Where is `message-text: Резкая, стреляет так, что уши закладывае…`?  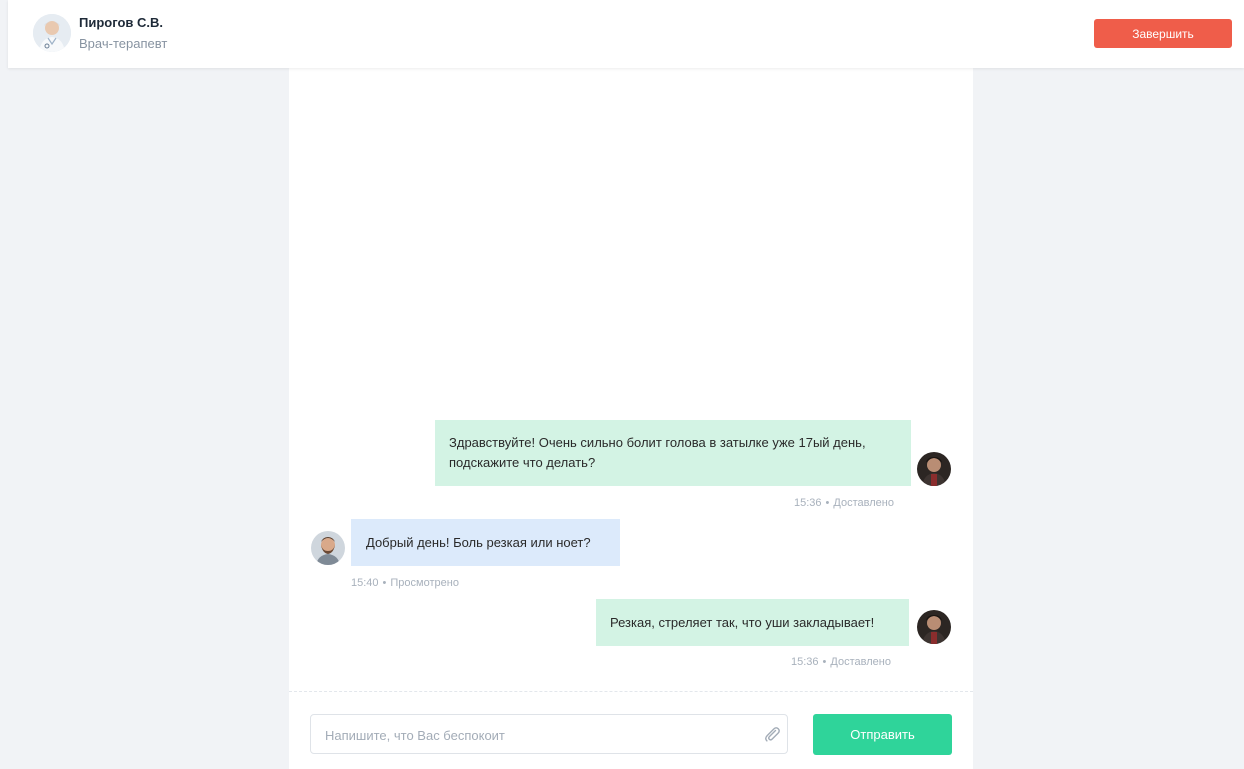 message-text: Резкая, стреляет так, что уши закладывае… is located at coordinates (742, 622).